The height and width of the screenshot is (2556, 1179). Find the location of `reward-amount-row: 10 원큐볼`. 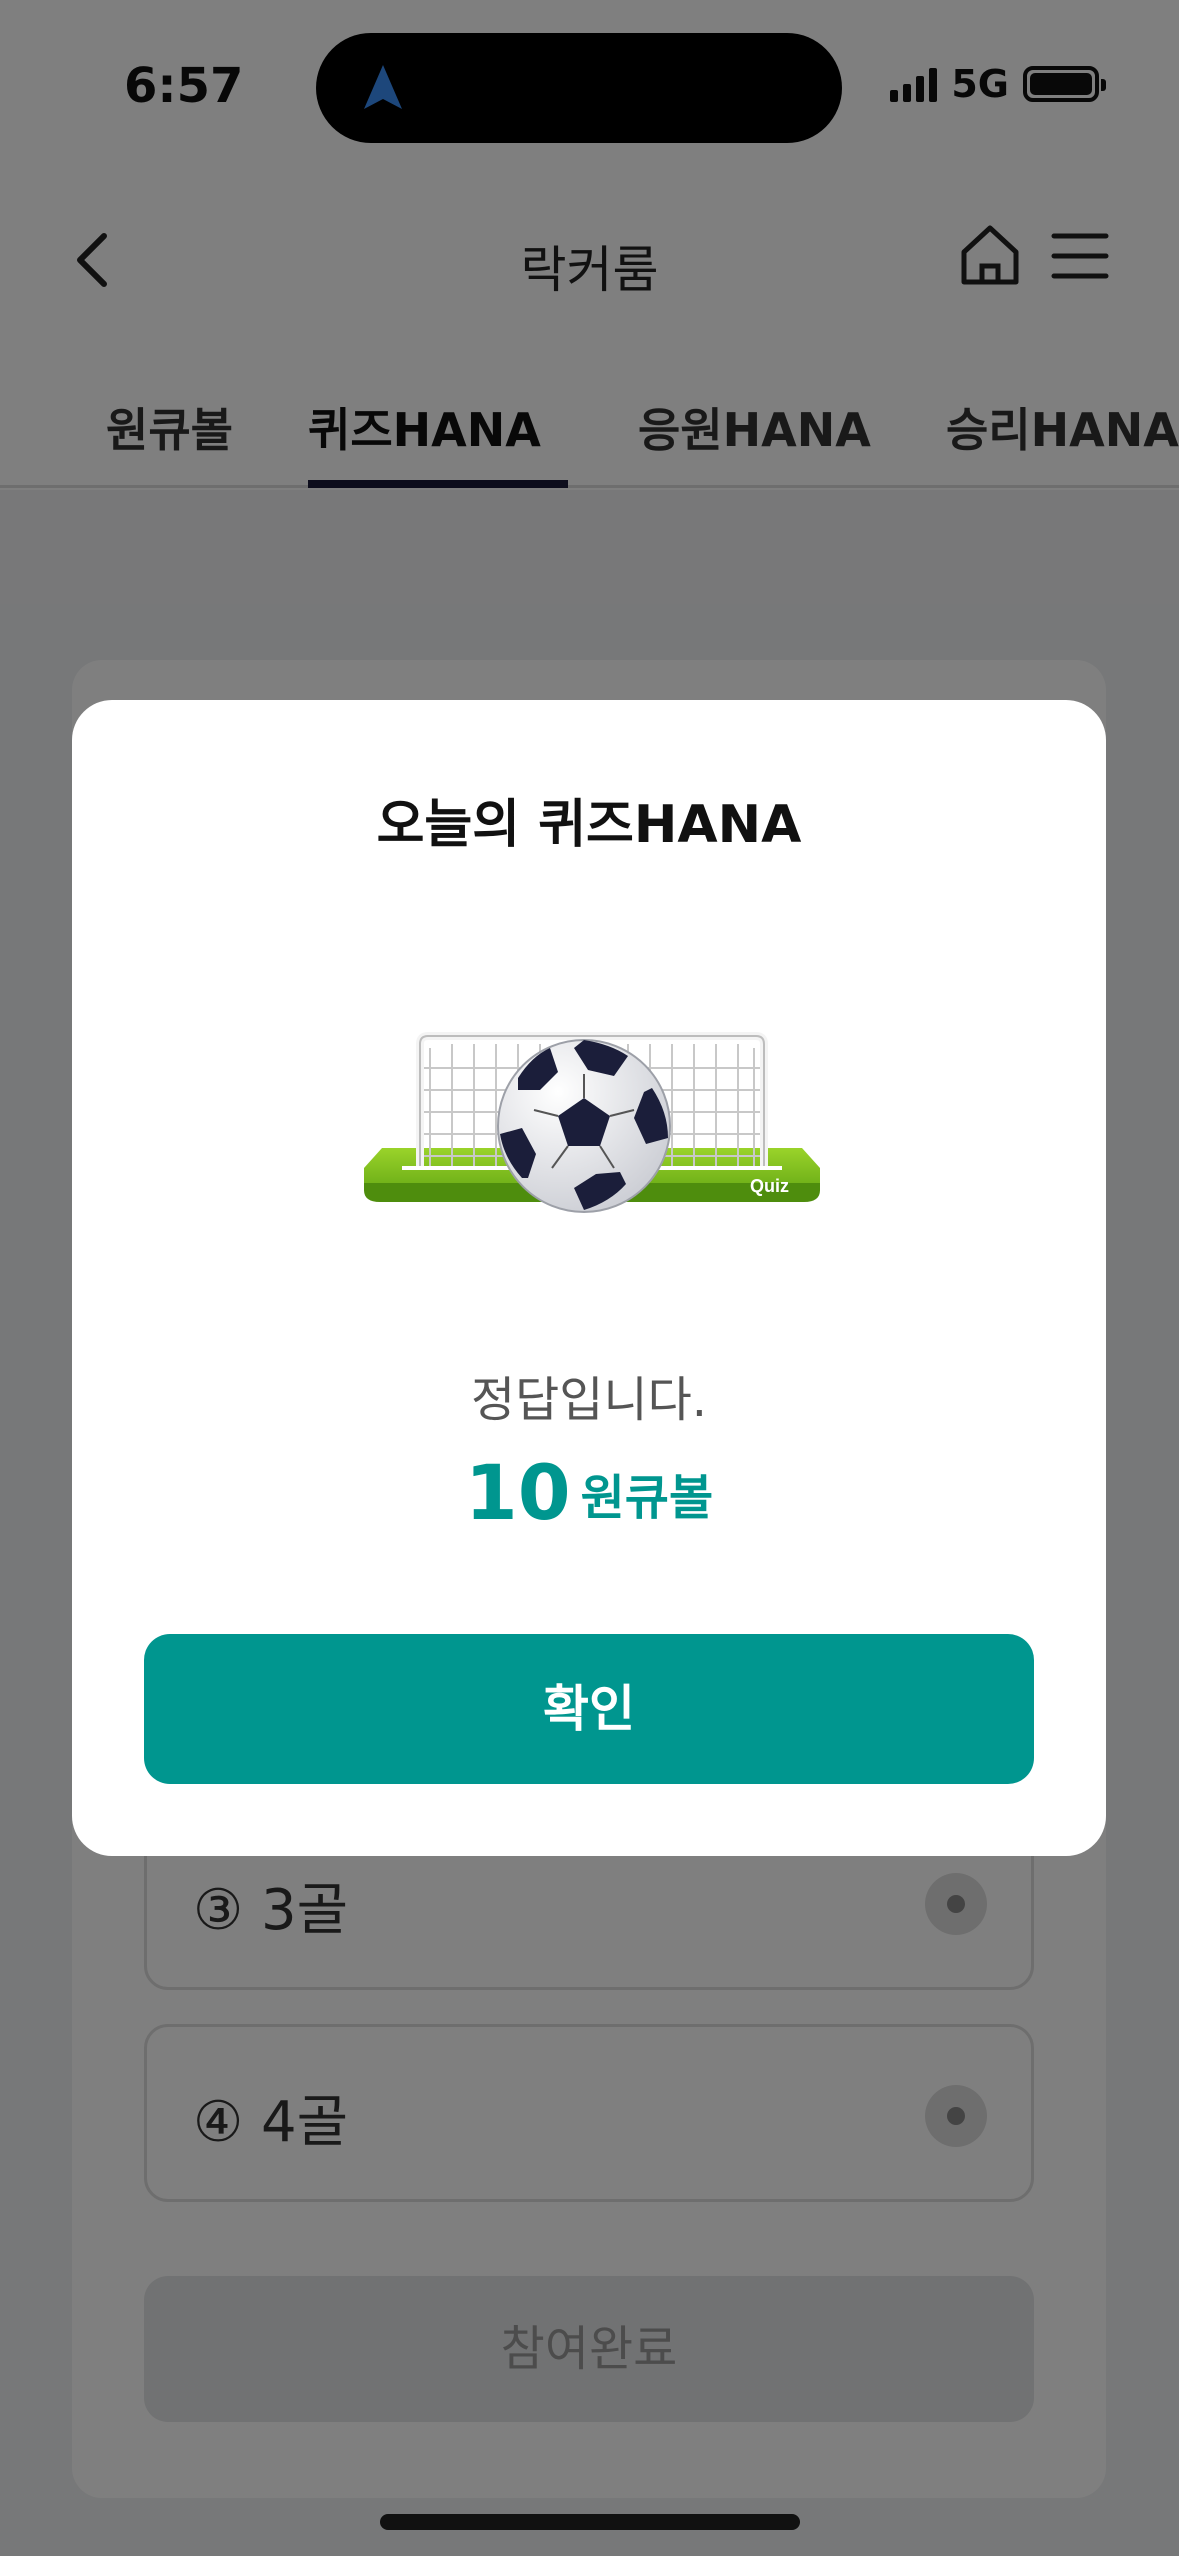

reward-amount-row: 10 원큐볼 is located at coordinates (589, 1492).